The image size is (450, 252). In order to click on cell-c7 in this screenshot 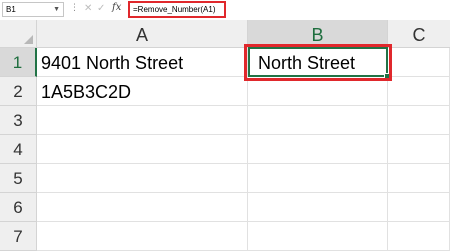, I will do `click(419, 236)`.